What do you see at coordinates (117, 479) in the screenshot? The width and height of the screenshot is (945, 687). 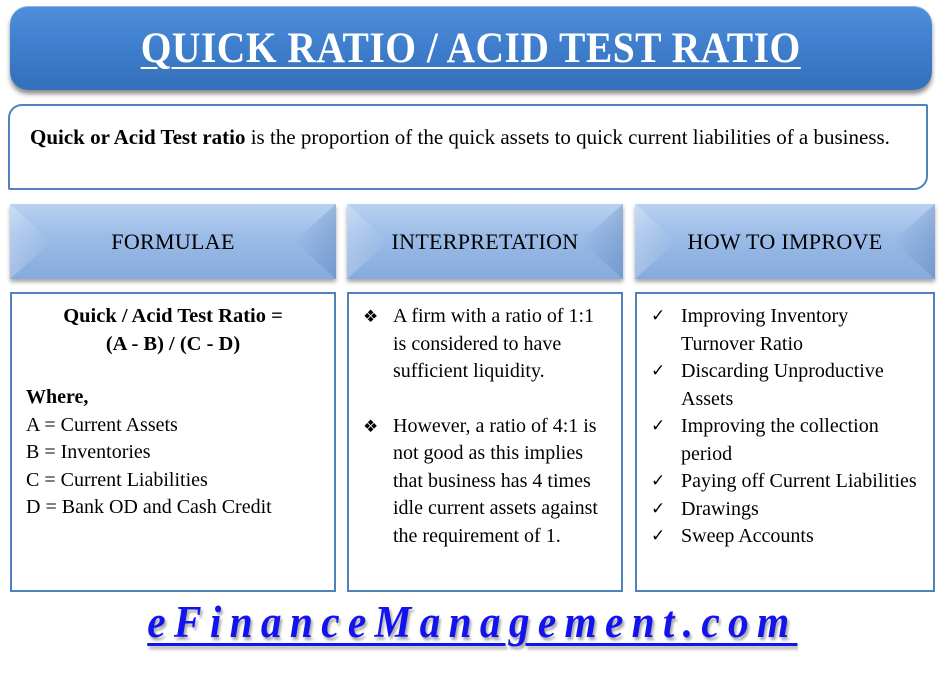 I see `variable-definition: C = Current Liabilities` at bounding box center [117, 479].